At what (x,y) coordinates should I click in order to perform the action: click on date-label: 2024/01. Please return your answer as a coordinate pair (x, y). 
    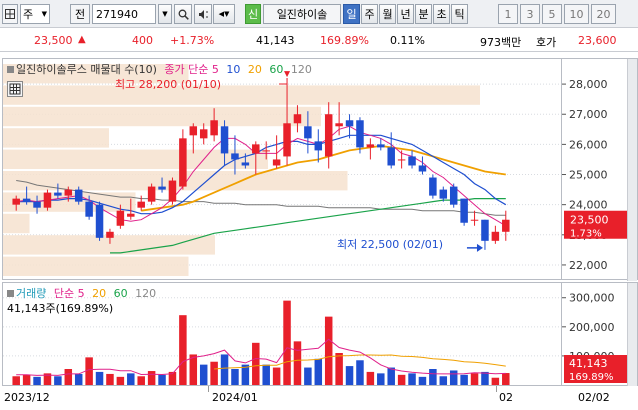
    Looking at the image, I should click on (235, 397).